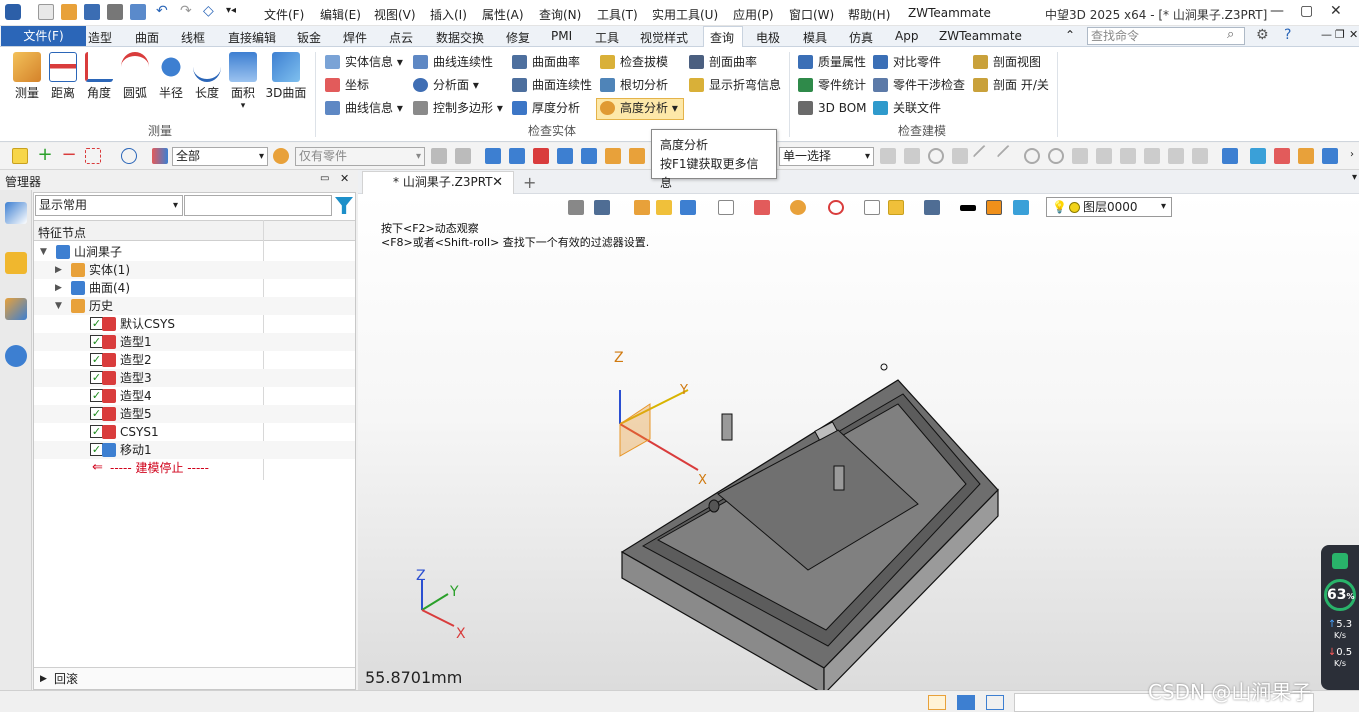  I want to click on area-dropdown-icon: ▾, so click(243, 106).